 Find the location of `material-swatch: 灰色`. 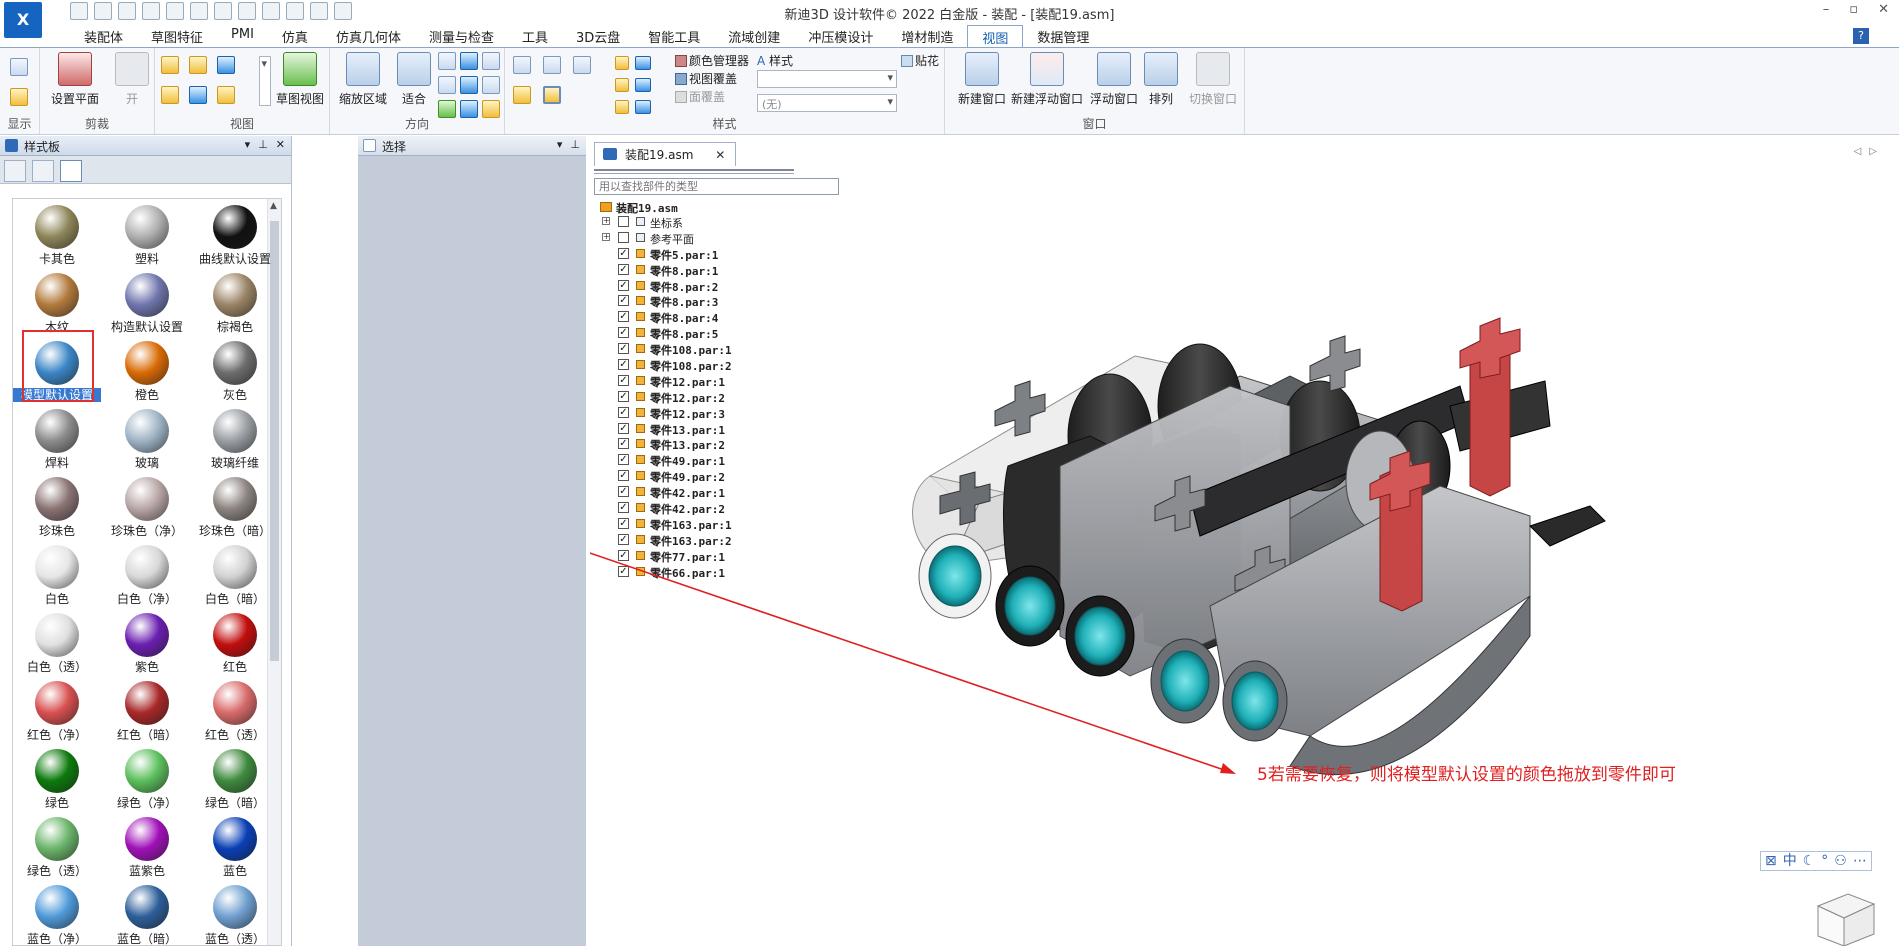

material-swatch: 灰色 is located at coordinates (235, 369).